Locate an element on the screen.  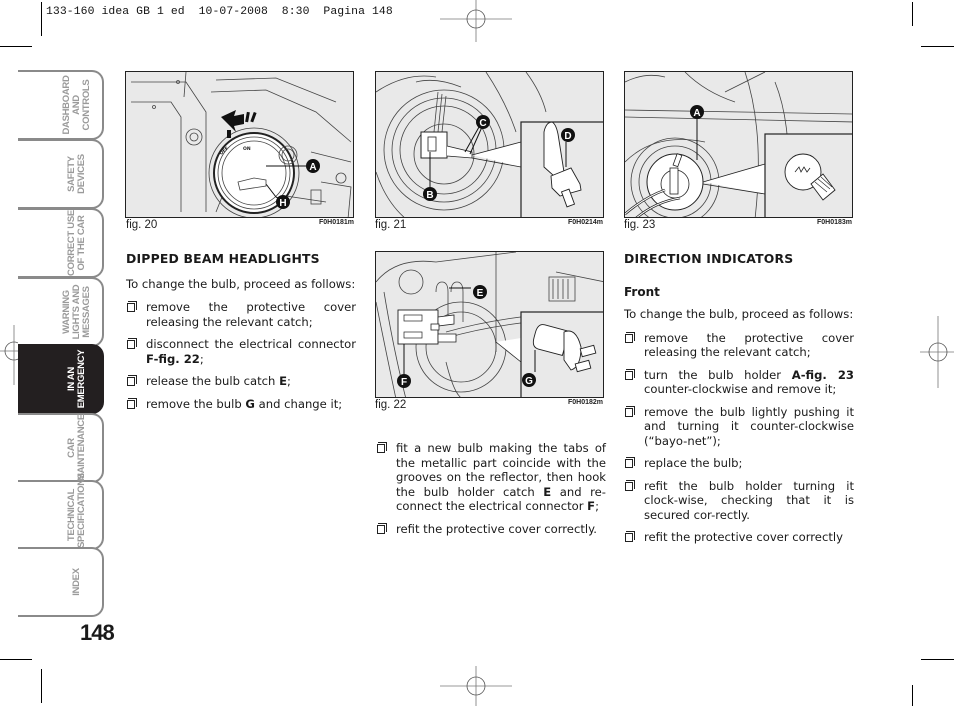
callout-c: C is located at coordinates (483, 122).